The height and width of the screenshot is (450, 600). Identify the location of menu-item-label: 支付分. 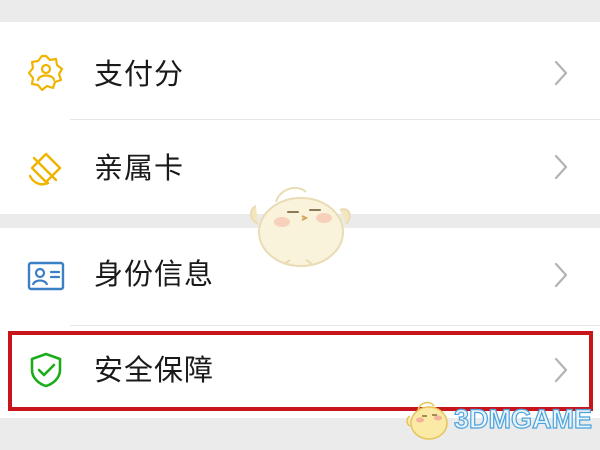
(139, 74).